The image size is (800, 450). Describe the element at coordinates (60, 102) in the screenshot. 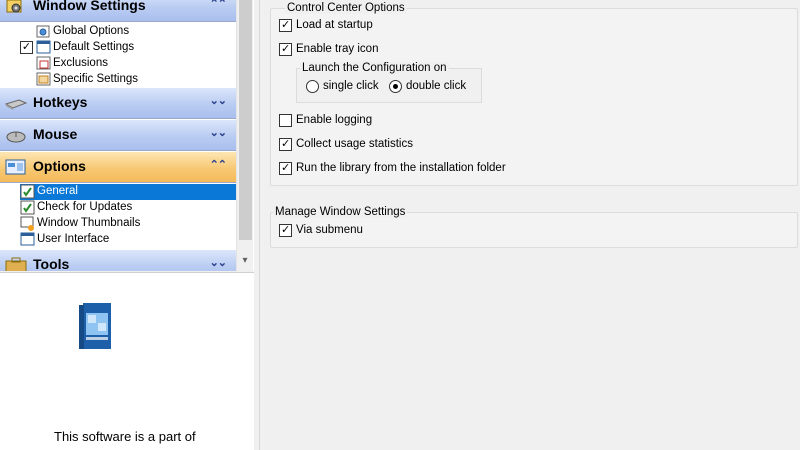

I see `group-title: Hotkeys` at that location.